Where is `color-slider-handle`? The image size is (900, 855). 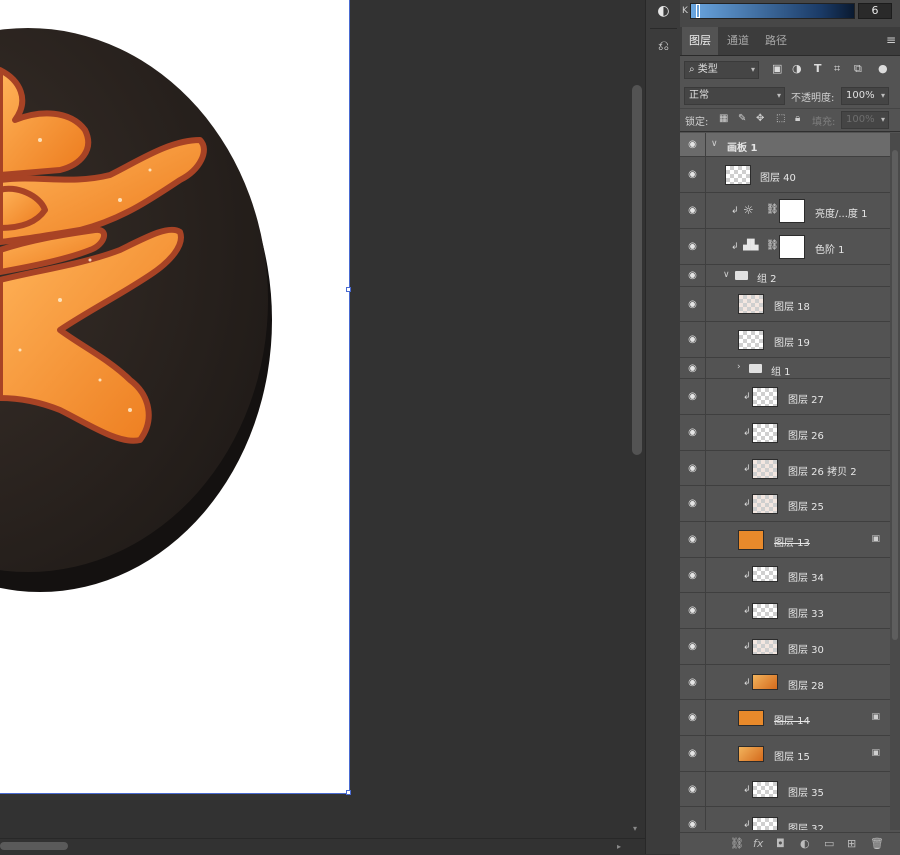 color-slider-handle is located at coordinates (698, 11).